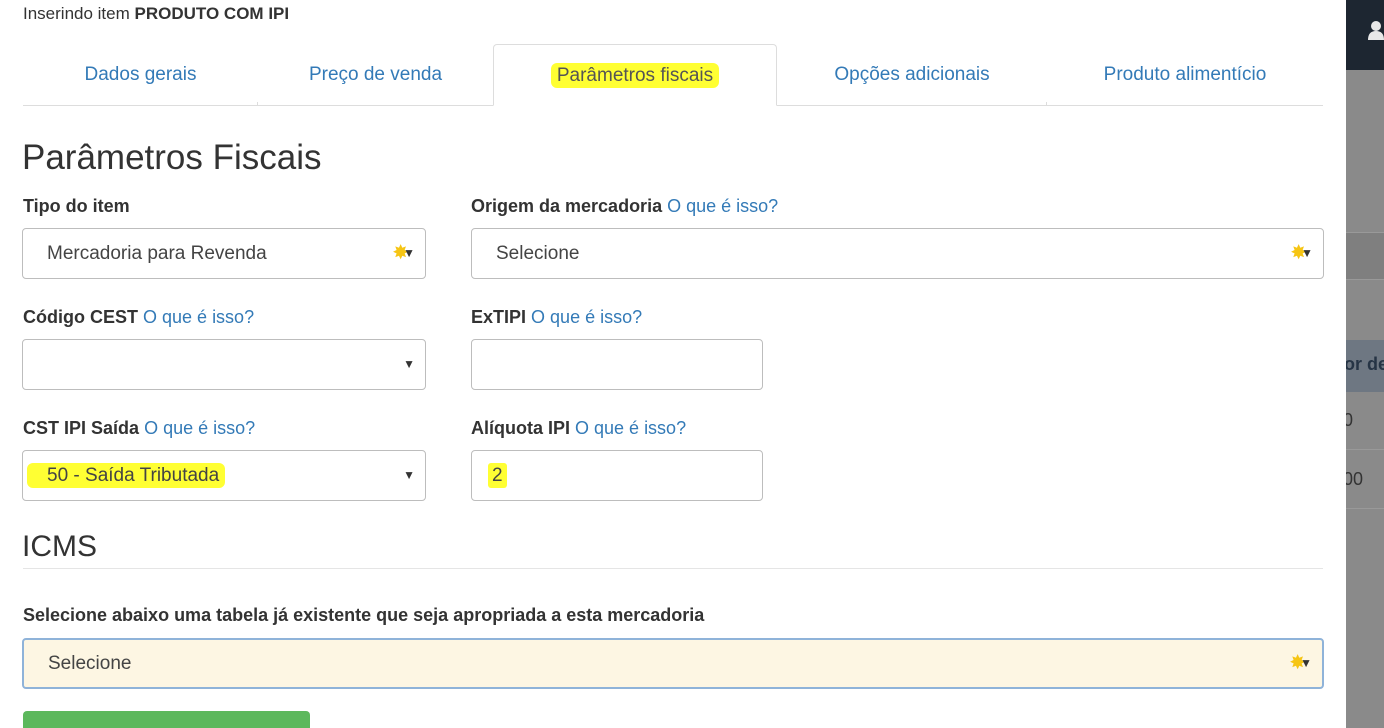 The image size is (1384, 728). What do you see at coordinates (625, 206) in the screenshot?
I see `label-origem: Origem da mercadoria O que é isso?` at bounding box center [625, 206].